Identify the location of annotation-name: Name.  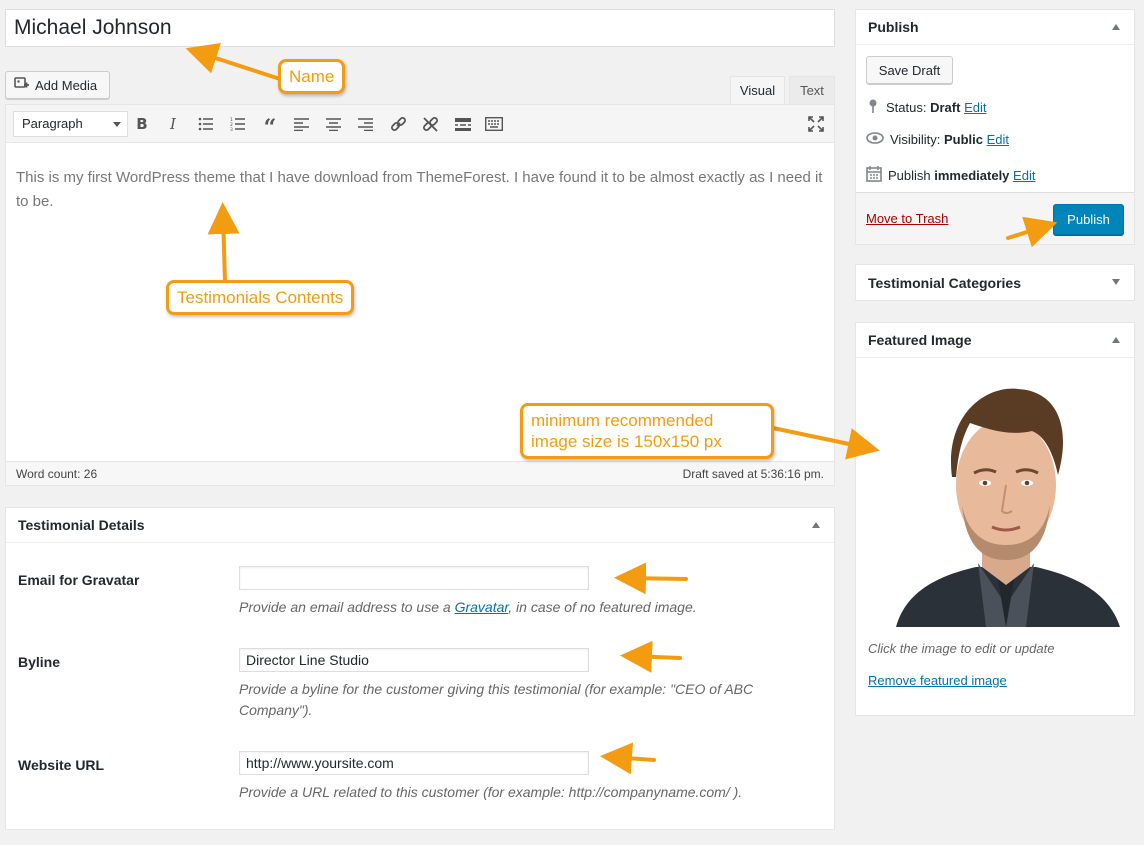
(312, 76).